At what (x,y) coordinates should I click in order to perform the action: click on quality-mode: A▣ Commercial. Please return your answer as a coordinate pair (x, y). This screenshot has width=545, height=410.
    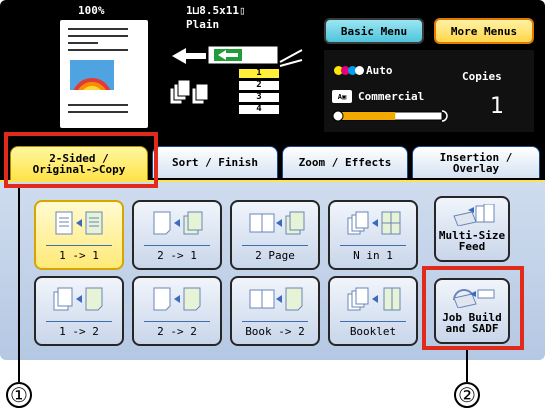
    Looking at the image, I should click on (378, 96).